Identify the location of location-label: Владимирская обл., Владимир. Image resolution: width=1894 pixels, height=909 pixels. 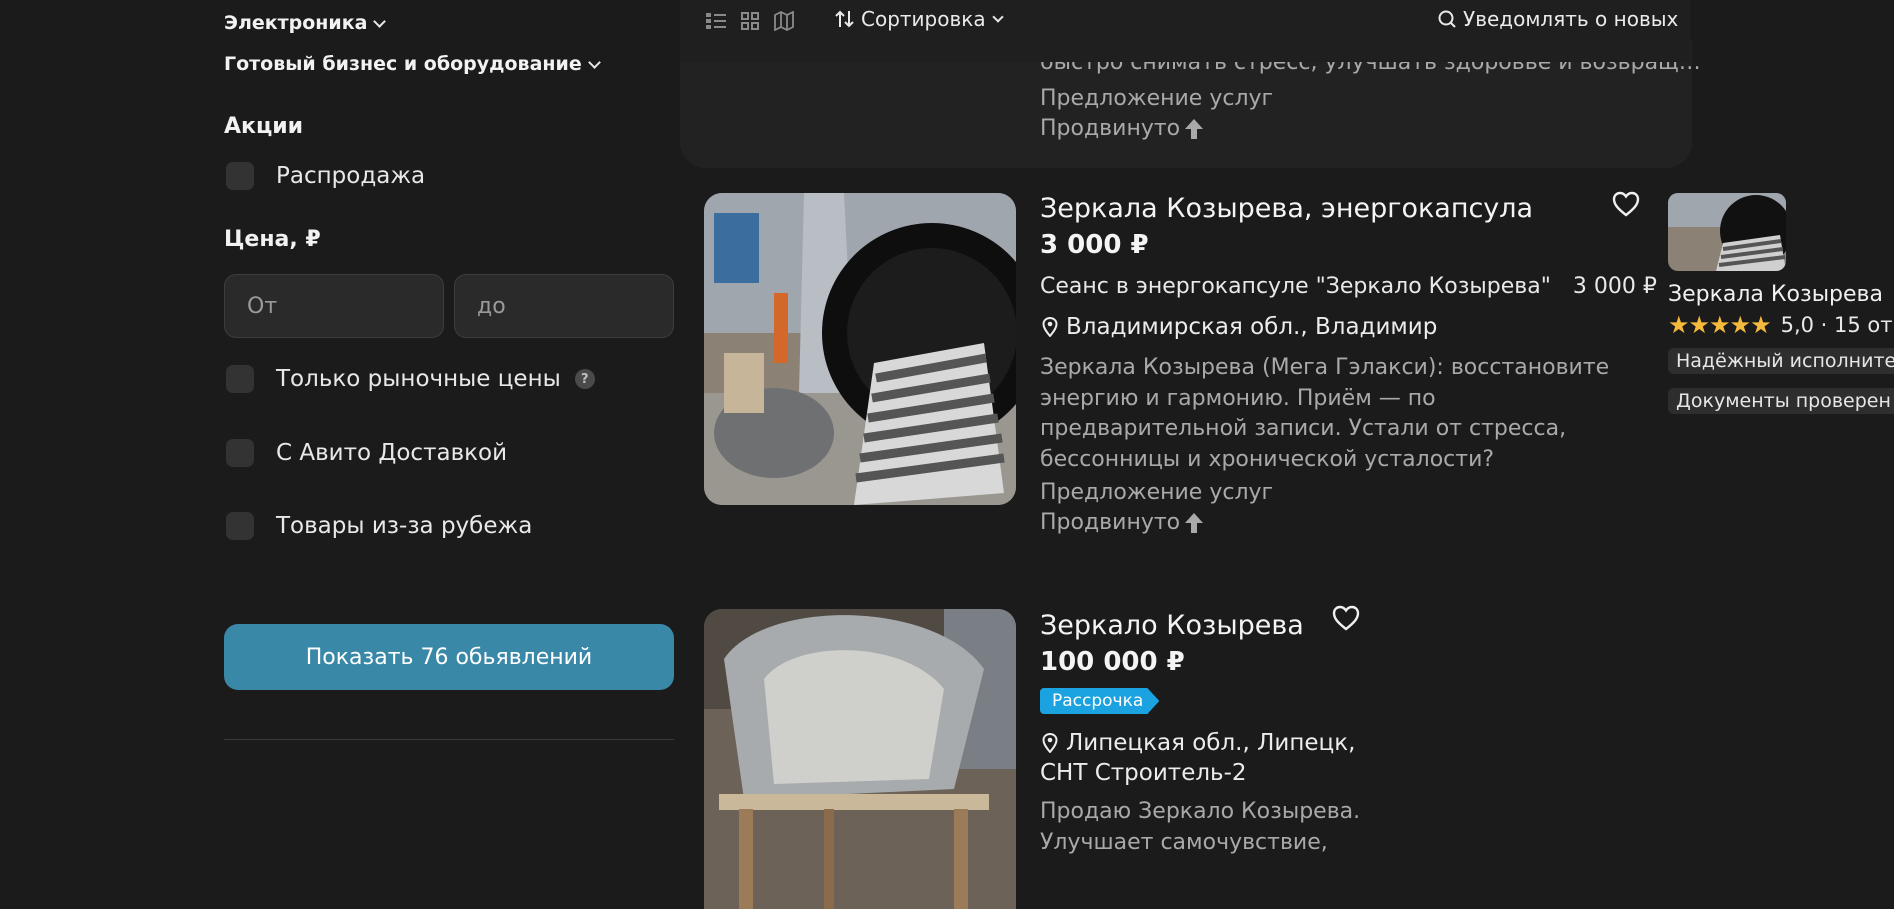
(1252, 327).